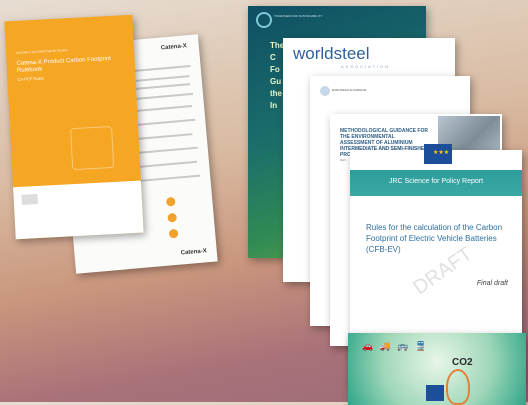  Describe the element at coordinates (331, 53) in the screenshot. I see `worldsteel-logo: worldsteel` at that location.